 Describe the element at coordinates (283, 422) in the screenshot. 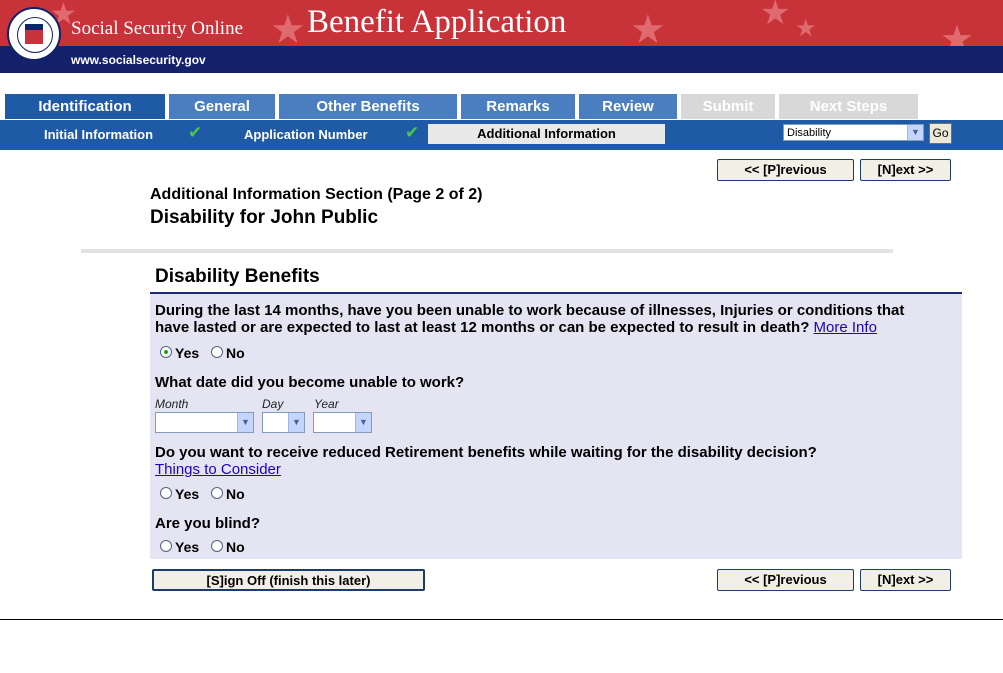

I see `day-select: ▼` at that location.